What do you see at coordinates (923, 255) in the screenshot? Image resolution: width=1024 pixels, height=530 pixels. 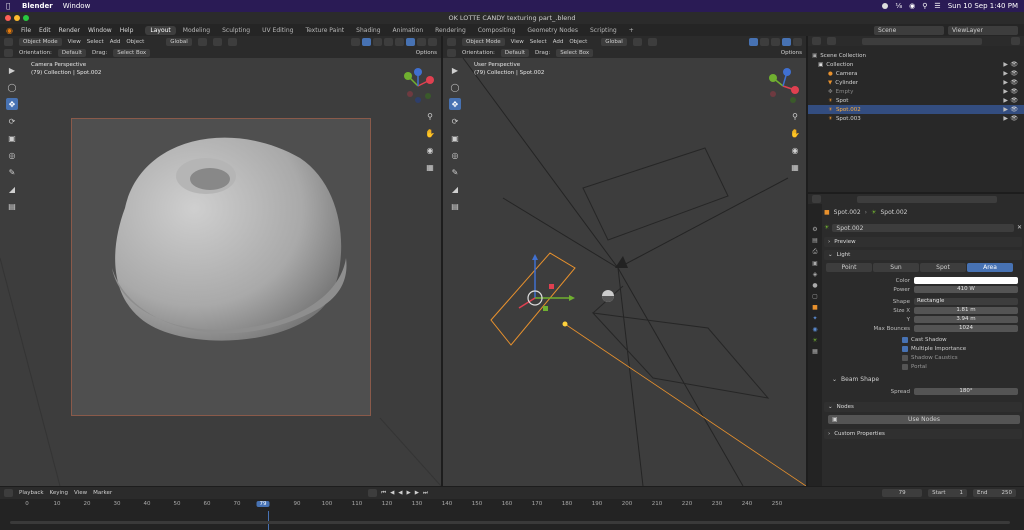 I see `light-panel-header: ⌄ Light` at bounding box center [923, 255].